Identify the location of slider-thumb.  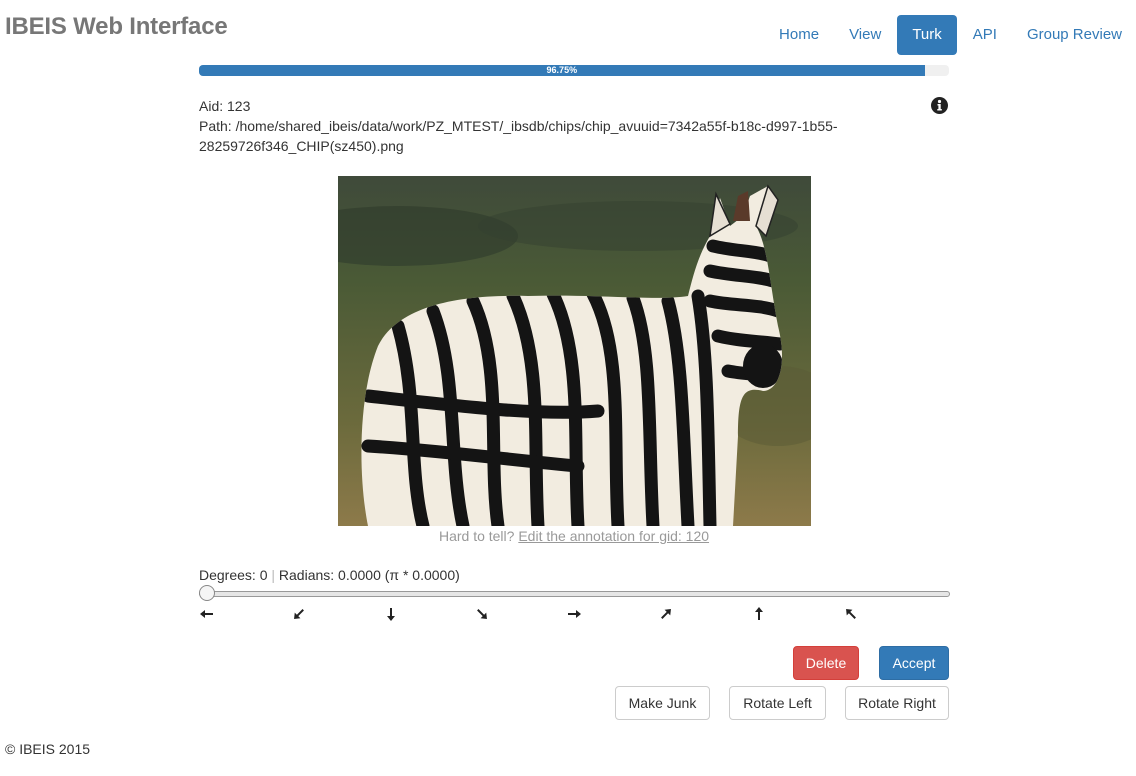
(207, 593).